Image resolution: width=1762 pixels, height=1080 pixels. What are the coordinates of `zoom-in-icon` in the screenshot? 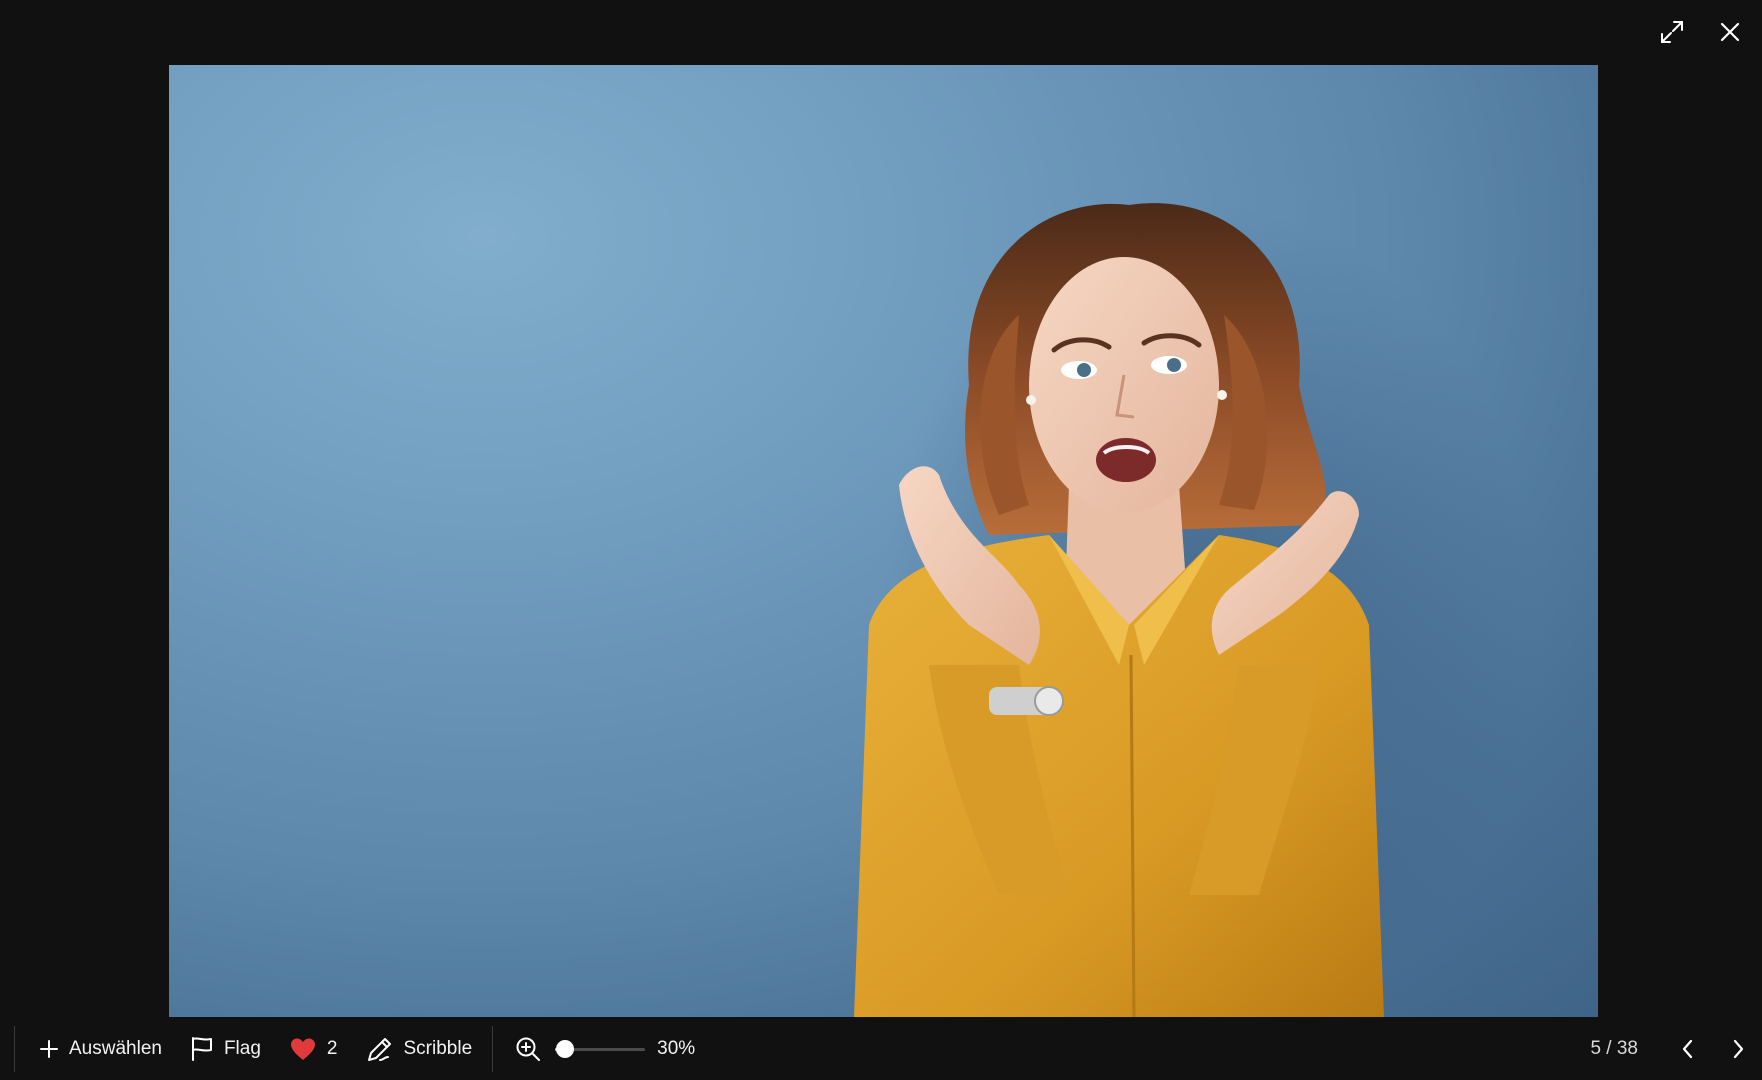 It's located at (528, 1049).